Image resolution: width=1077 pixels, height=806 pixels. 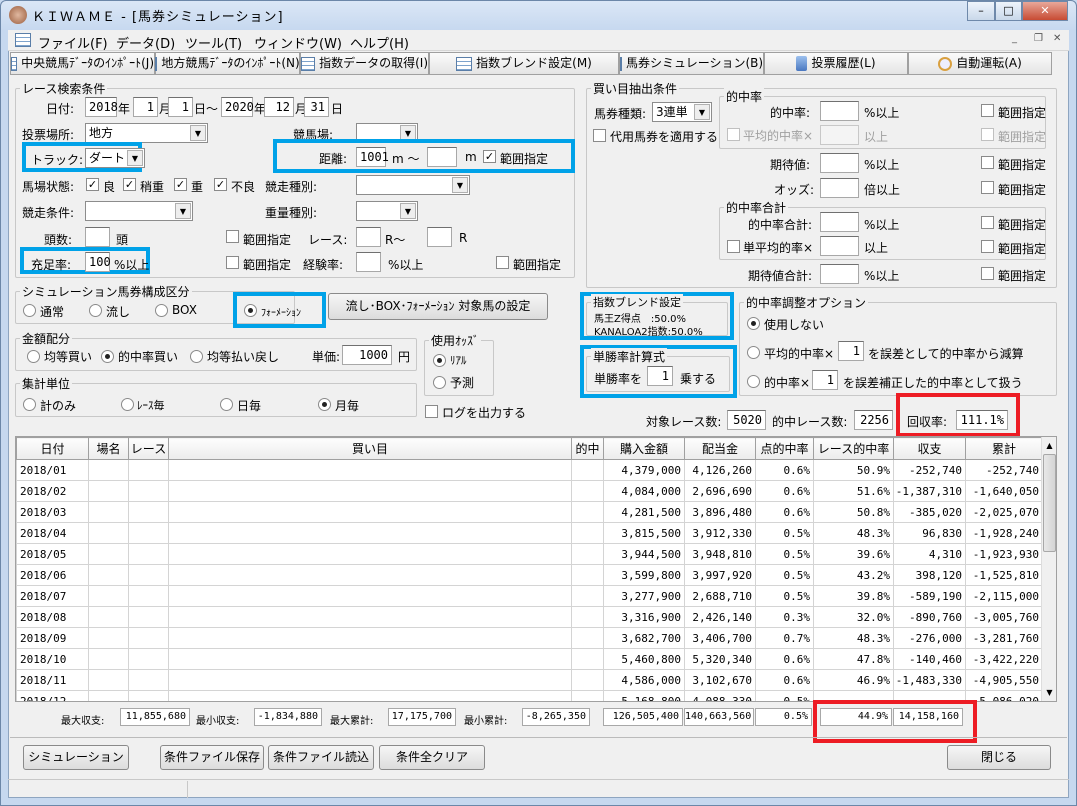 What do you see at coordinates (1004, 448) in the screenshot?
I see `column-header: 累計` at bounding box center [1004, 448].